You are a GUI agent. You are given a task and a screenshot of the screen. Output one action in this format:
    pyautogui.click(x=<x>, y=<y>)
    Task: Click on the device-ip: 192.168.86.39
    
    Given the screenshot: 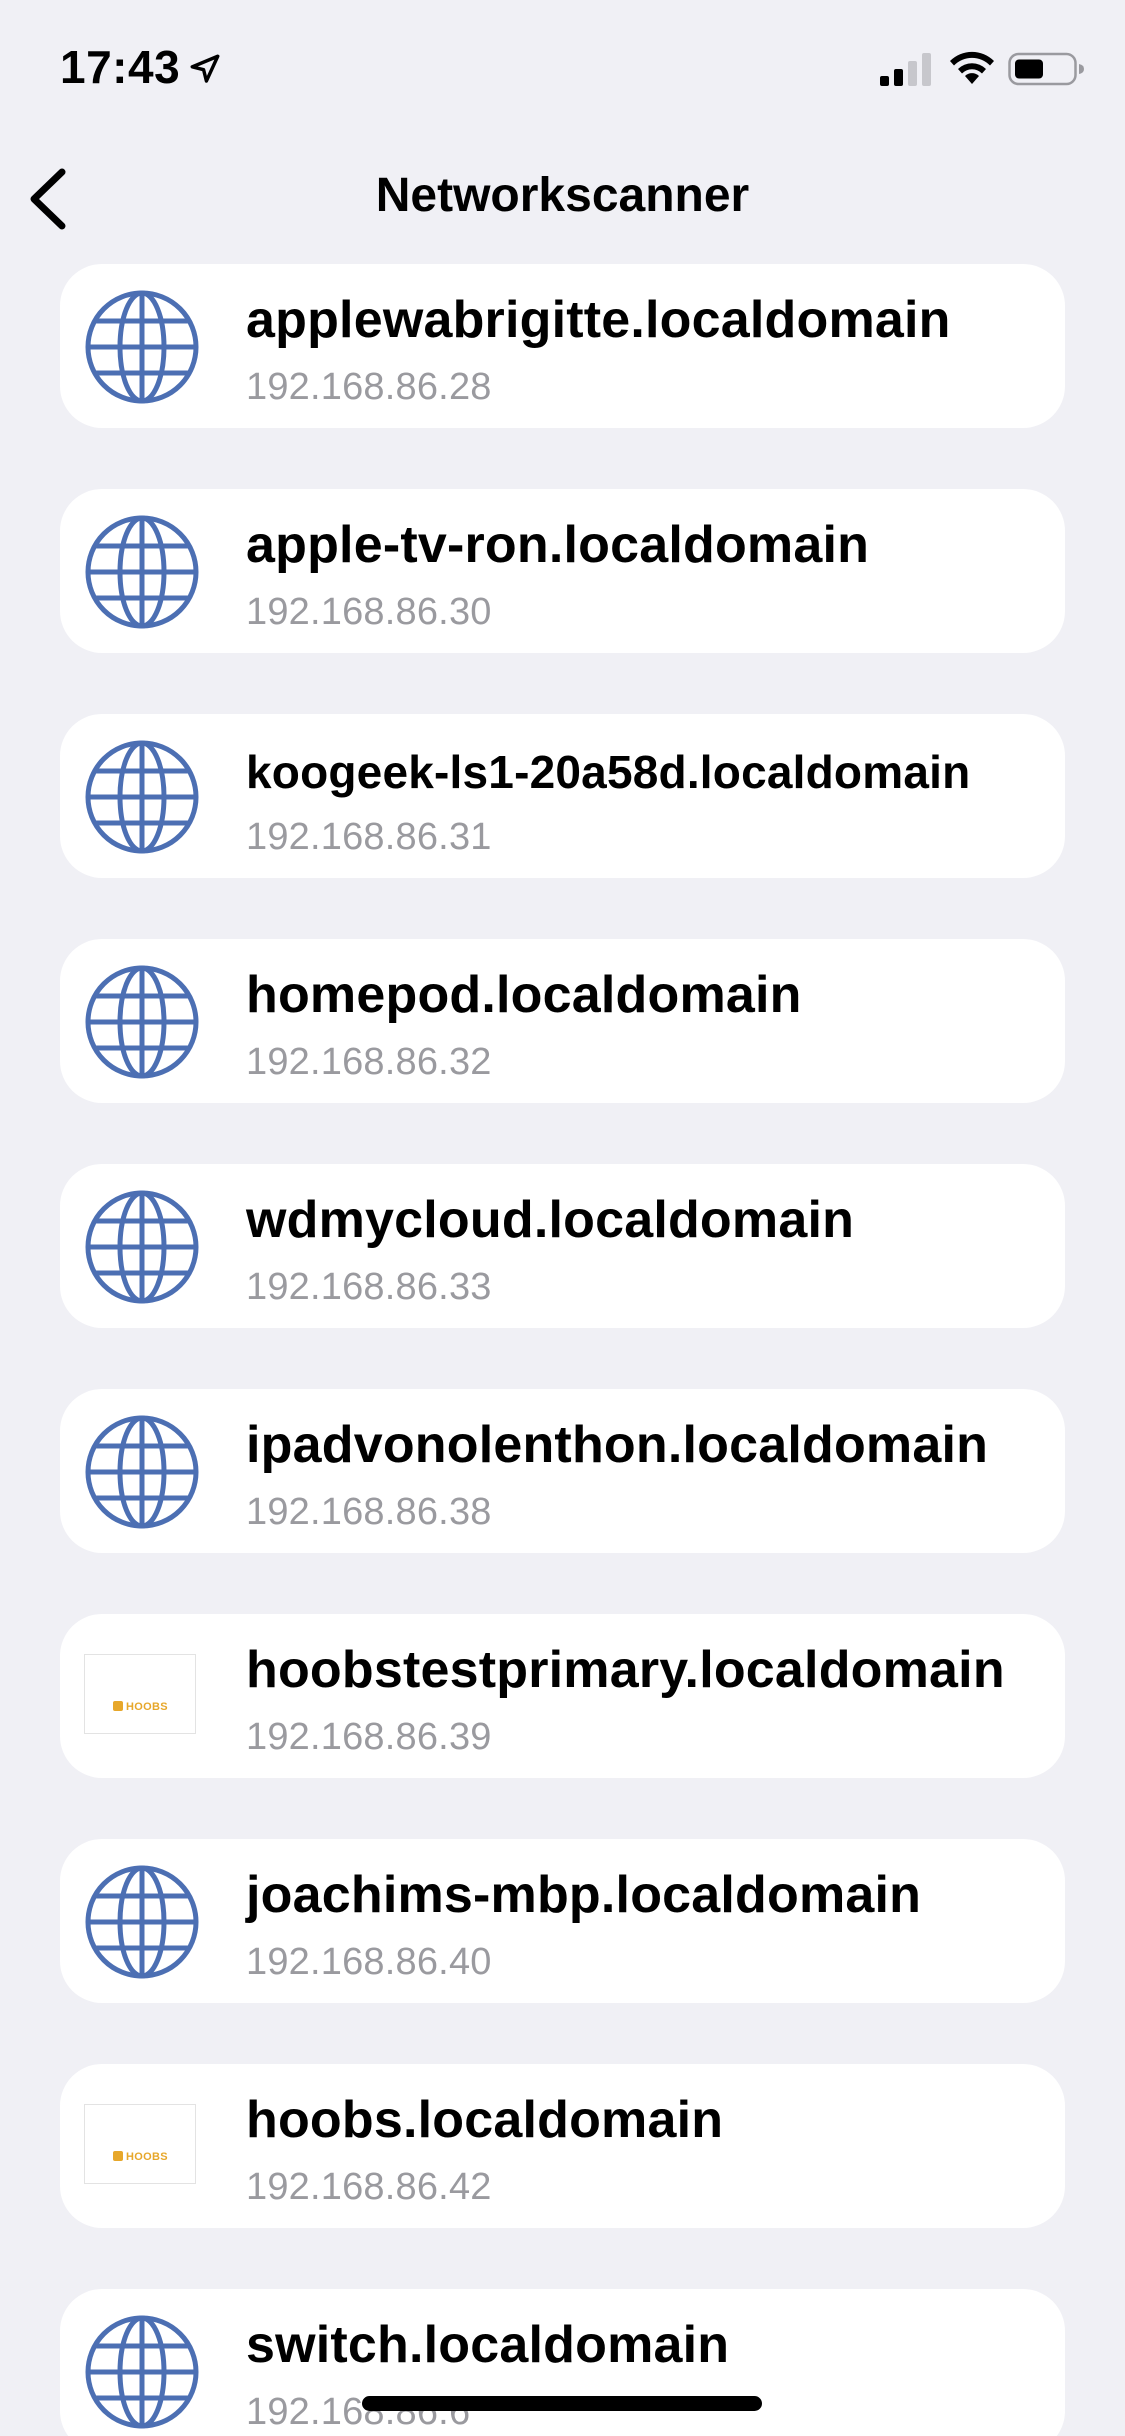 What is the action you would take?
    pyautogui.click(x=369, y=1737)
    